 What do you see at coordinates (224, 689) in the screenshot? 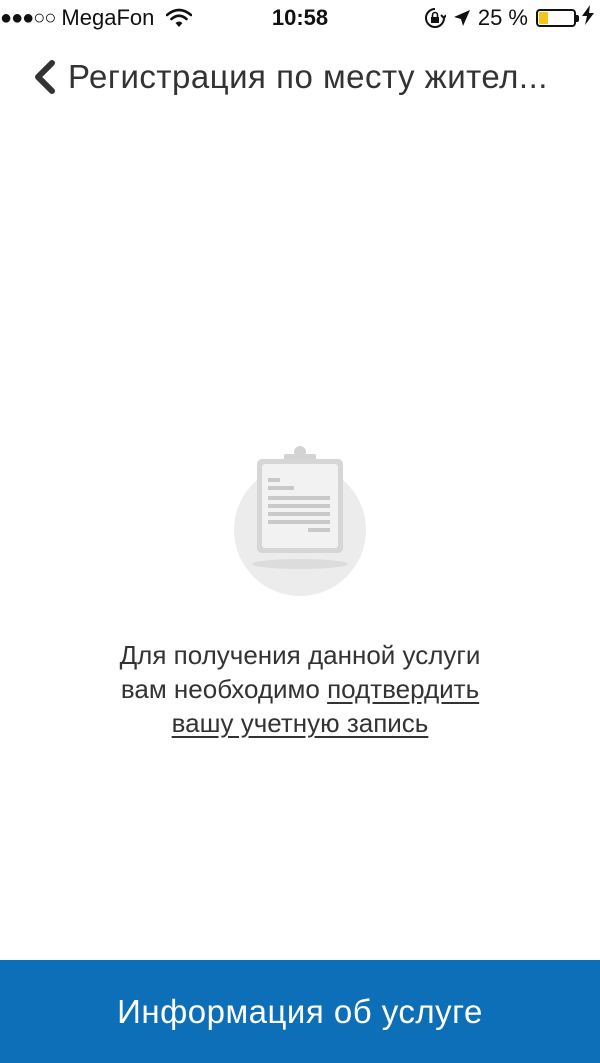
I see `message-line-2-prefix: вам необходимо` at bounding box center [224, 689].